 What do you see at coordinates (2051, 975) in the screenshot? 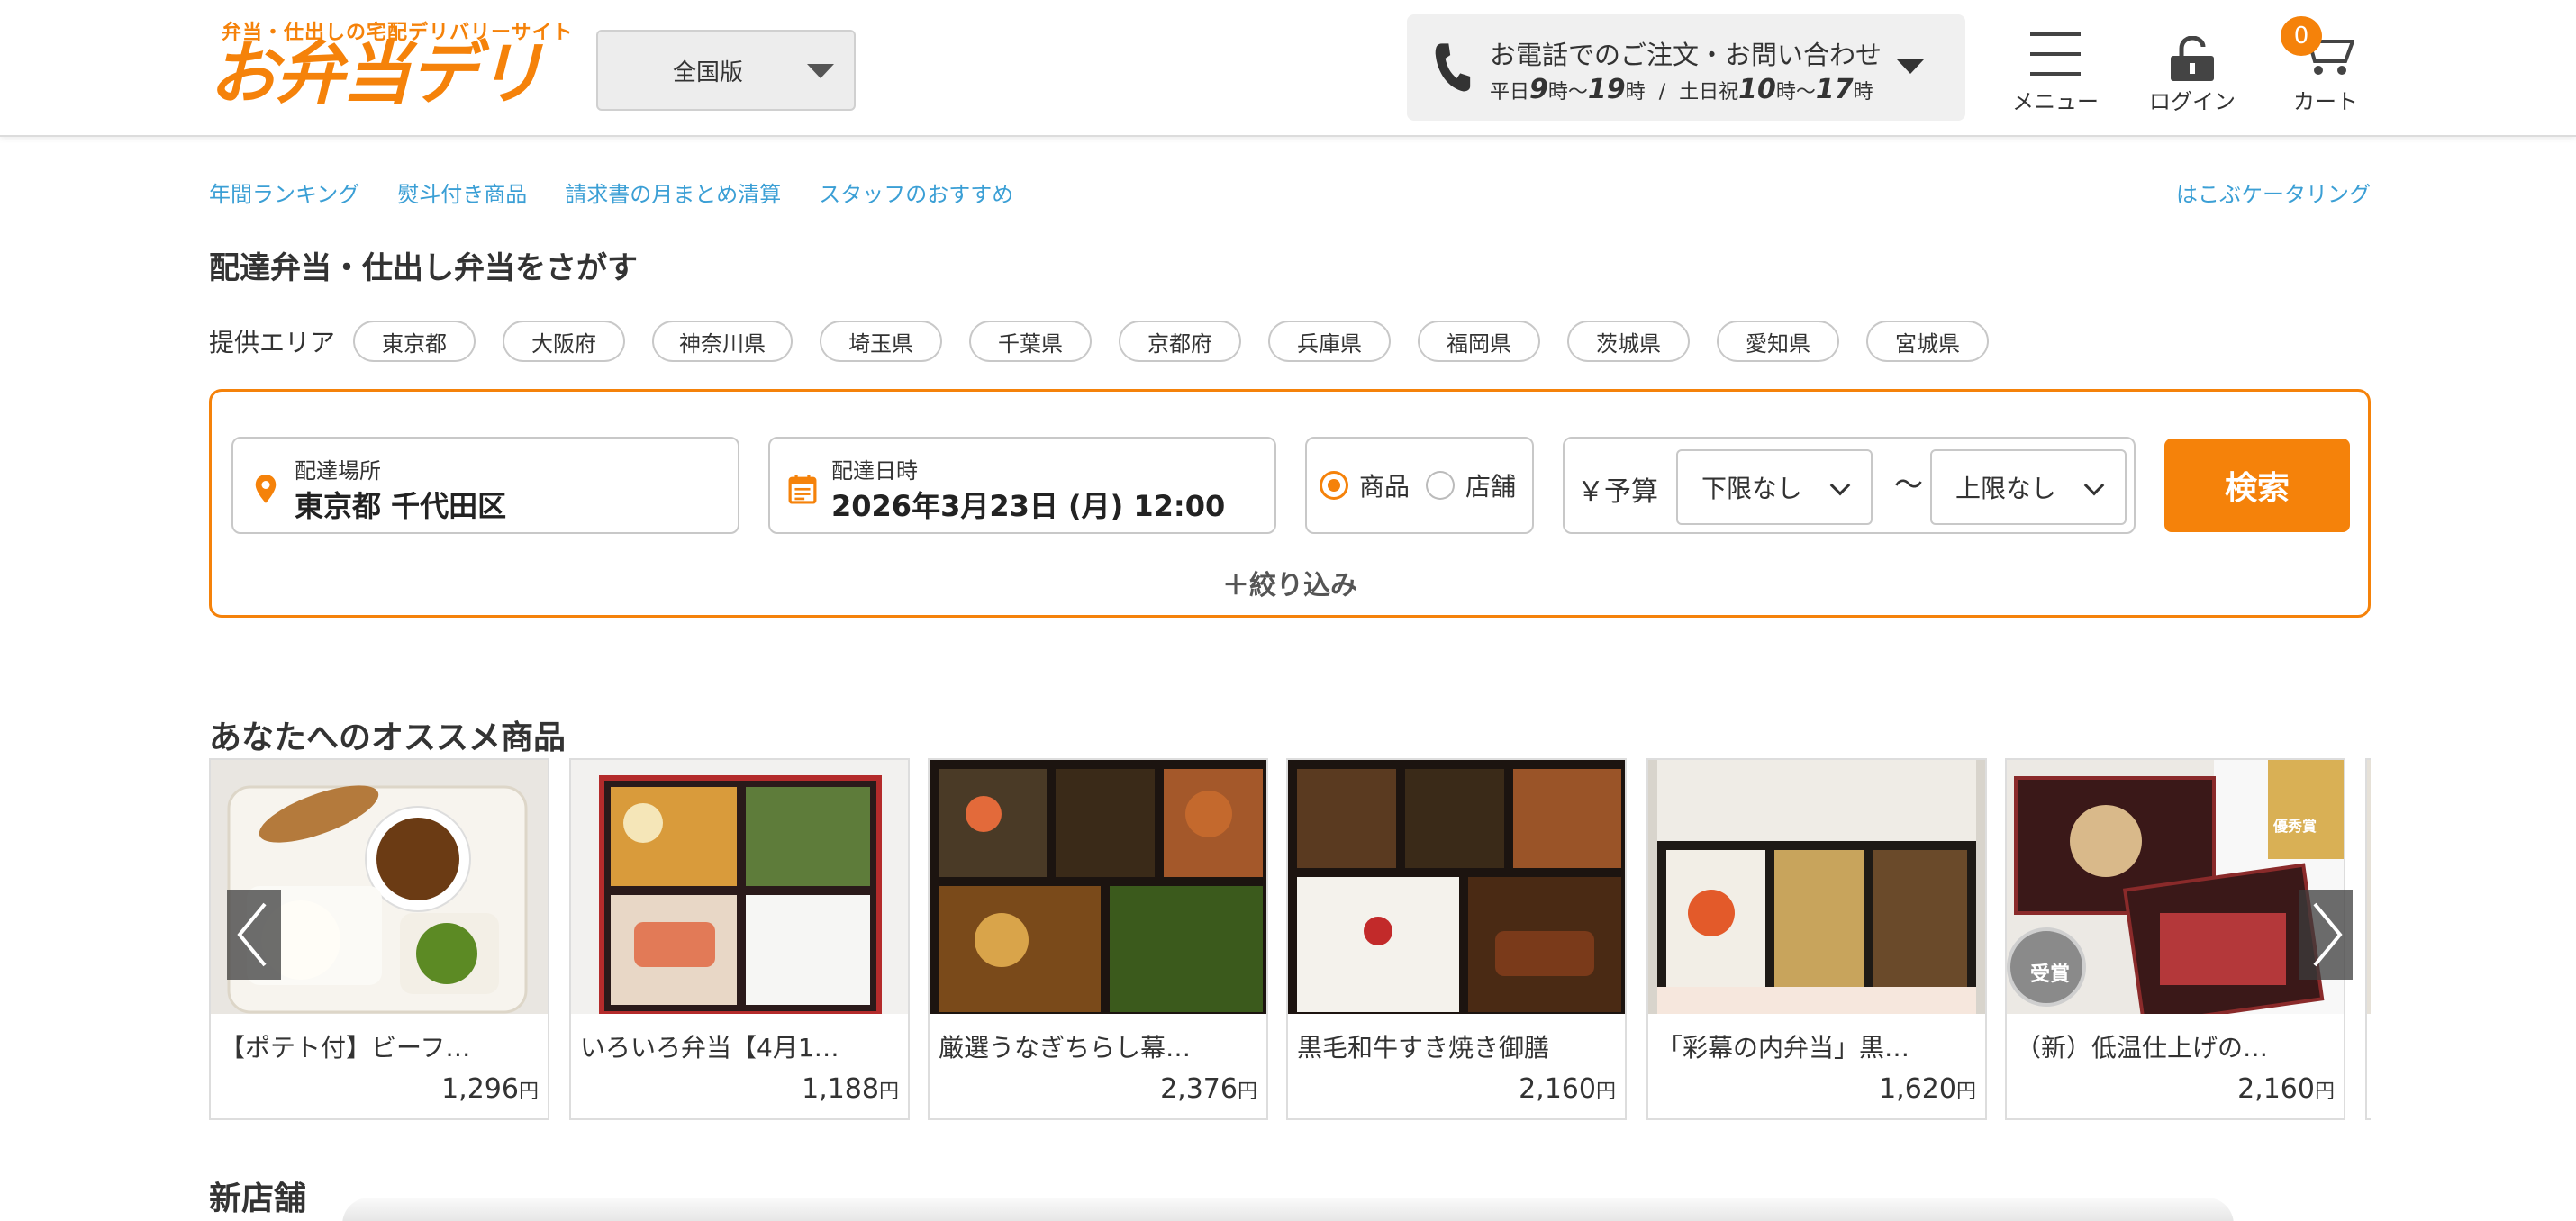
I see `award-seal: 受賞` at bounding box center [2051, 975].